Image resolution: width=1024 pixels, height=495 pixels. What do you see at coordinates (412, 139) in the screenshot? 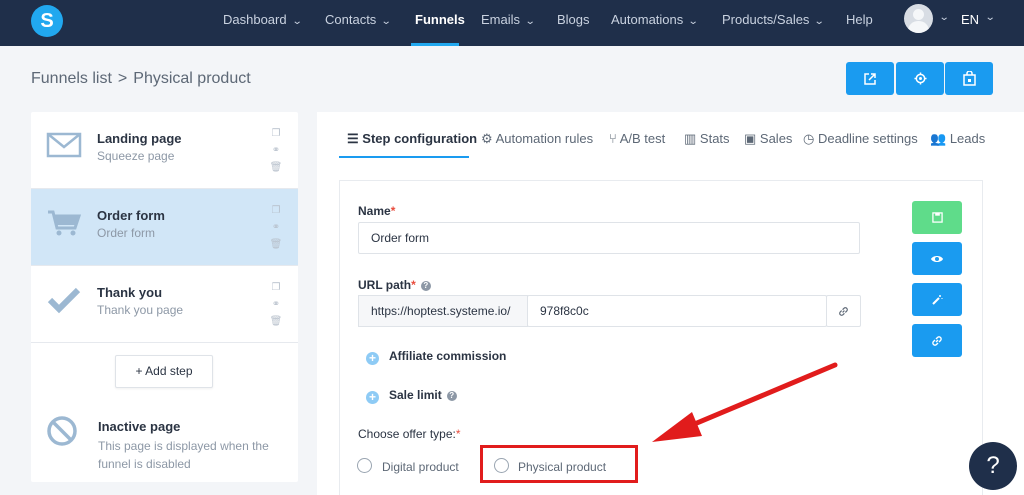
I see `tab-step-configuration: ☰ Step configuration` at bounding box center [412, 139].